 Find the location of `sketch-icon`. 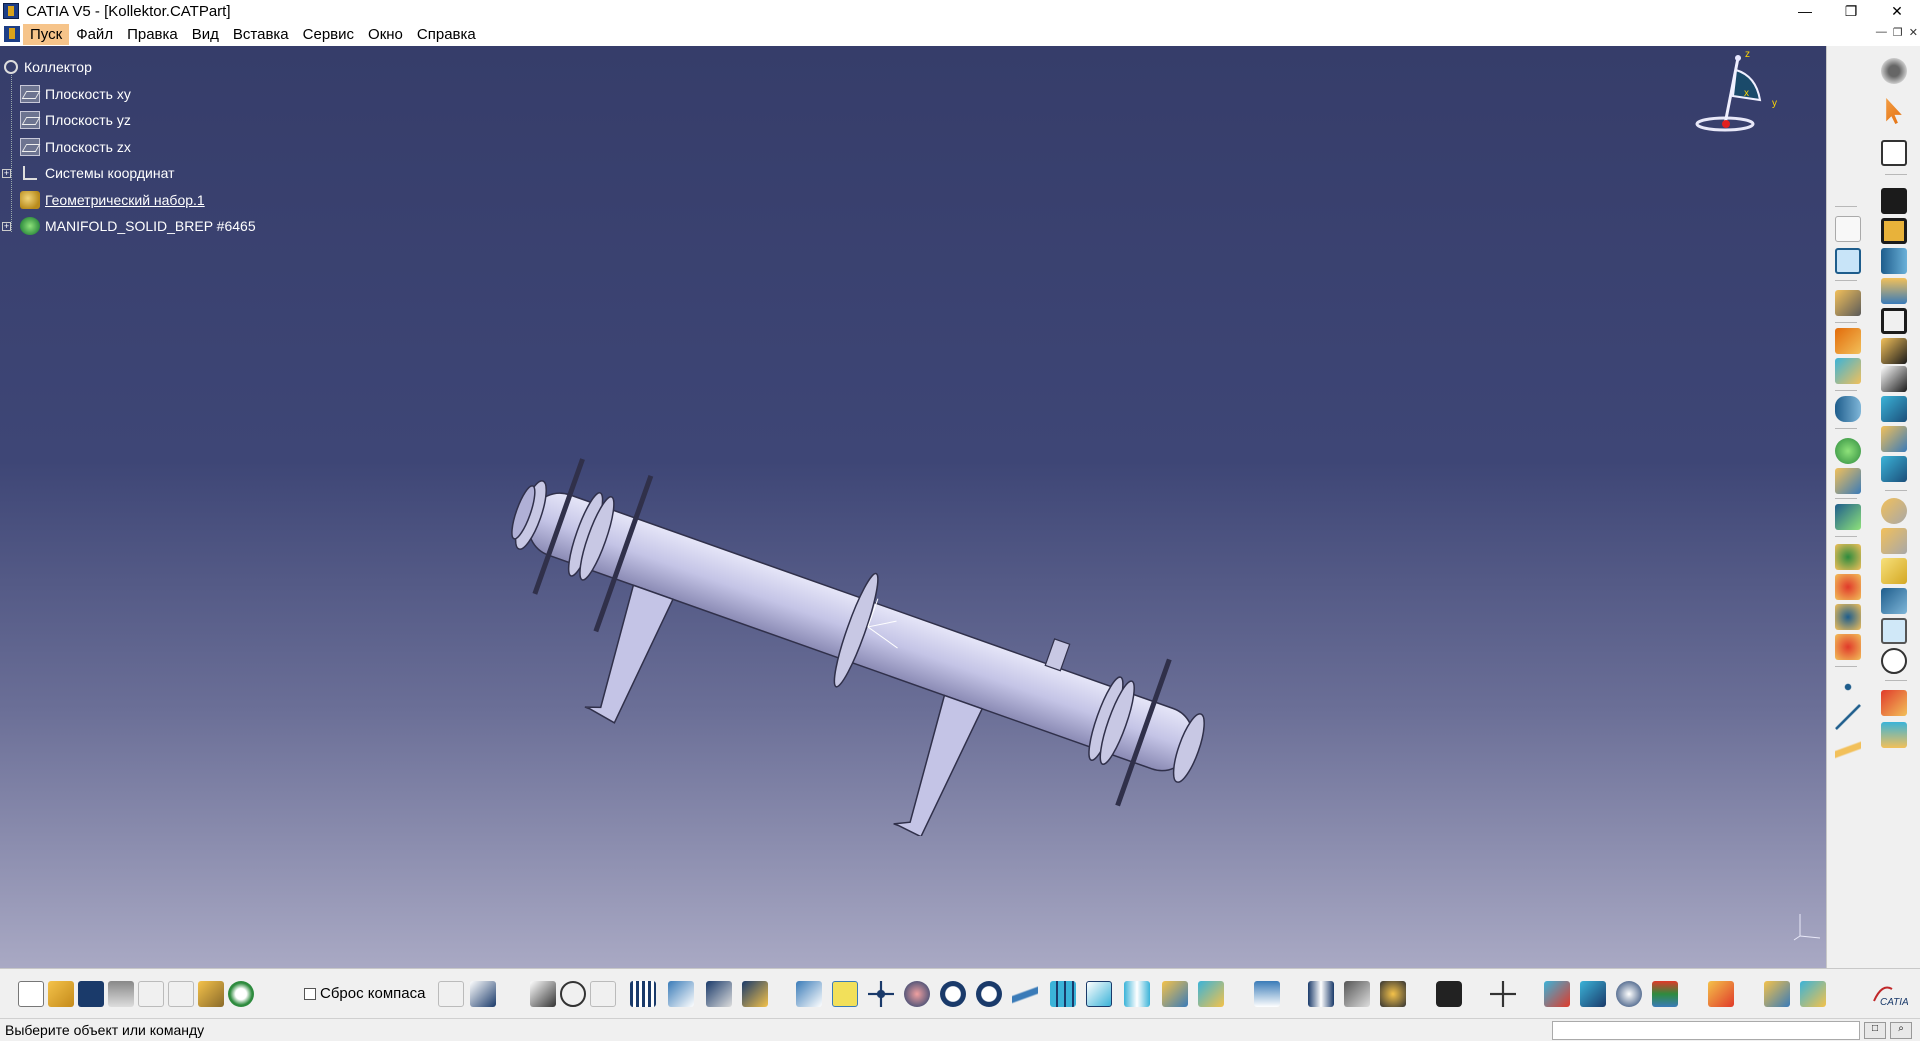

sketch-icon is located at coordinates (1894, 153).